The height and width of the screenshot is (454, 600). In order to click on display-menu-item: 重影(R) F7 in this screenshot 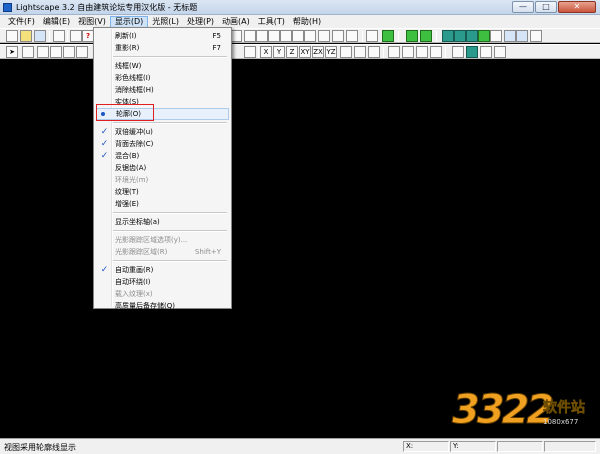, I will do `click(162, 48)`.